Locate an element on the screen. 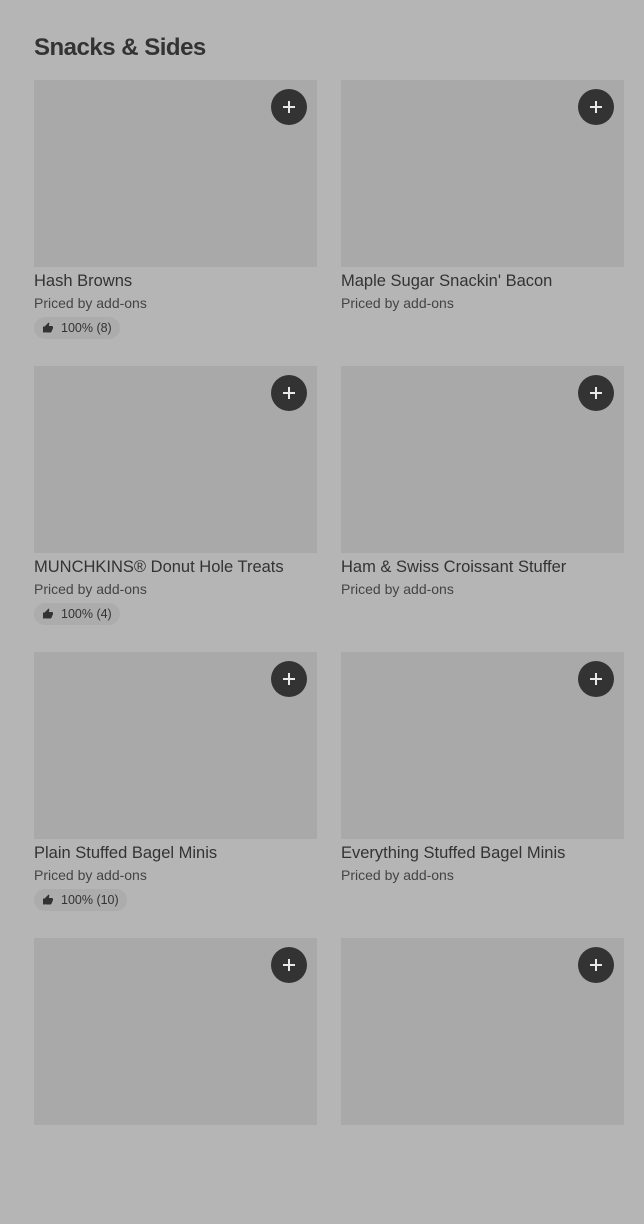  menu-item-card: Hash Browns Priced by add-ons 100% (8) is located at coordinates (175, 223).